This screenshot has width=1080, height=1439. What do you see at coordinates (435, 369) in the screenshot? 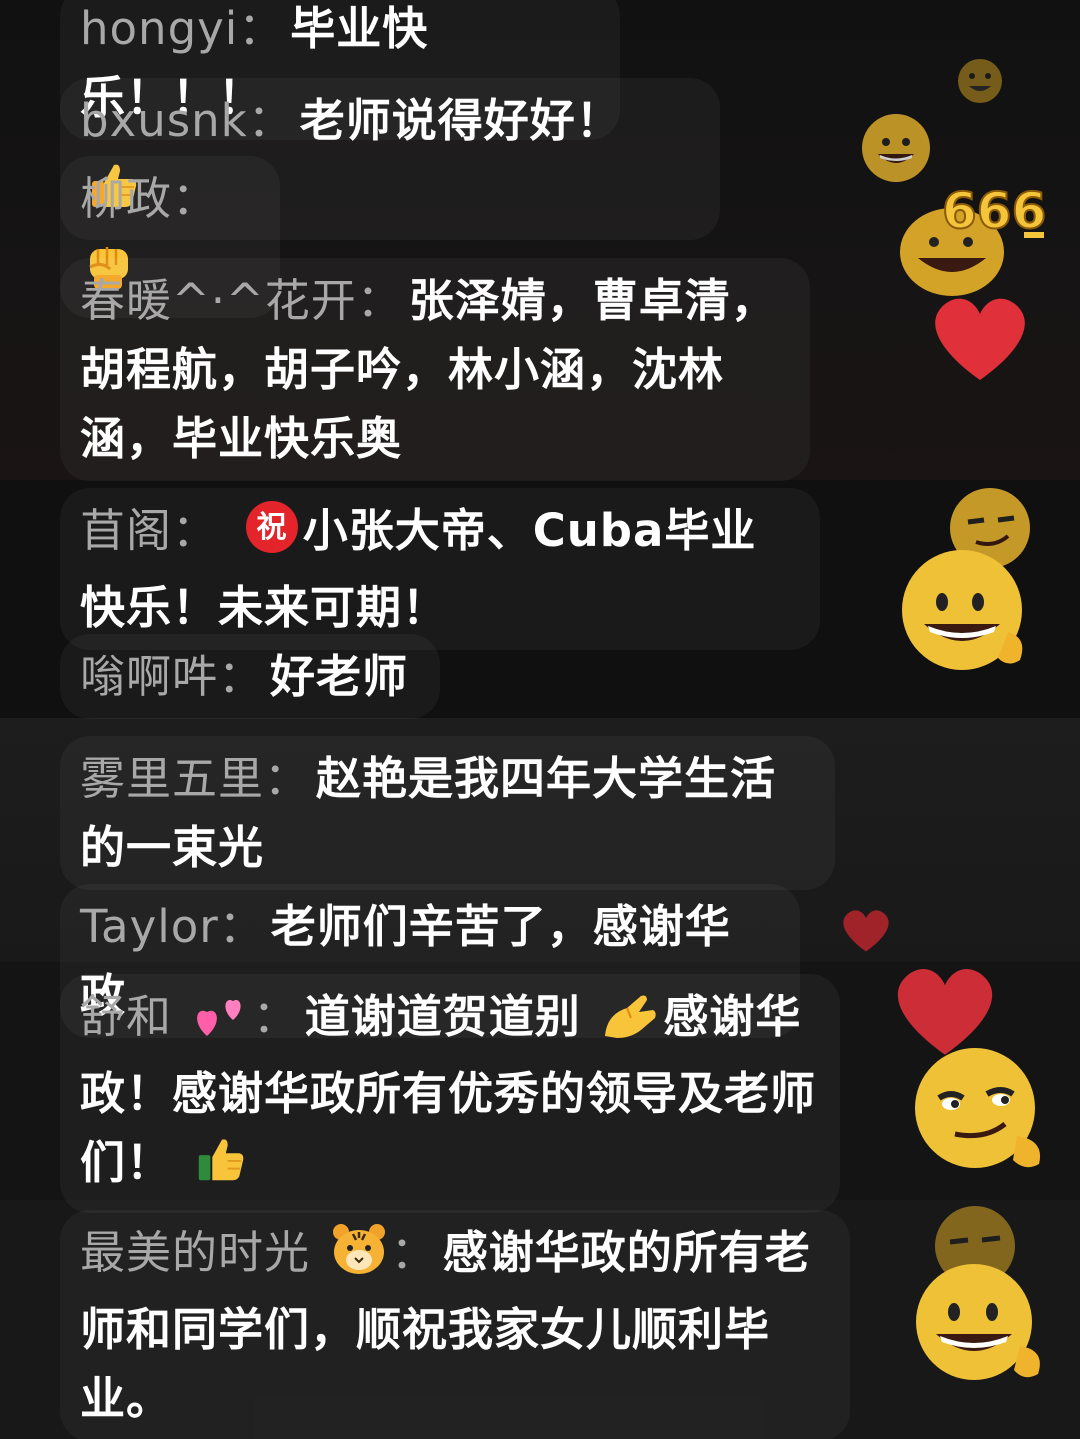
I see `comment-item: 春暖^·^花开： 张泽婧，曹卓清，胡程航，胡子吟，林小涵，沈林涵，毕业快乐奥` at bounding box center [435, 369].